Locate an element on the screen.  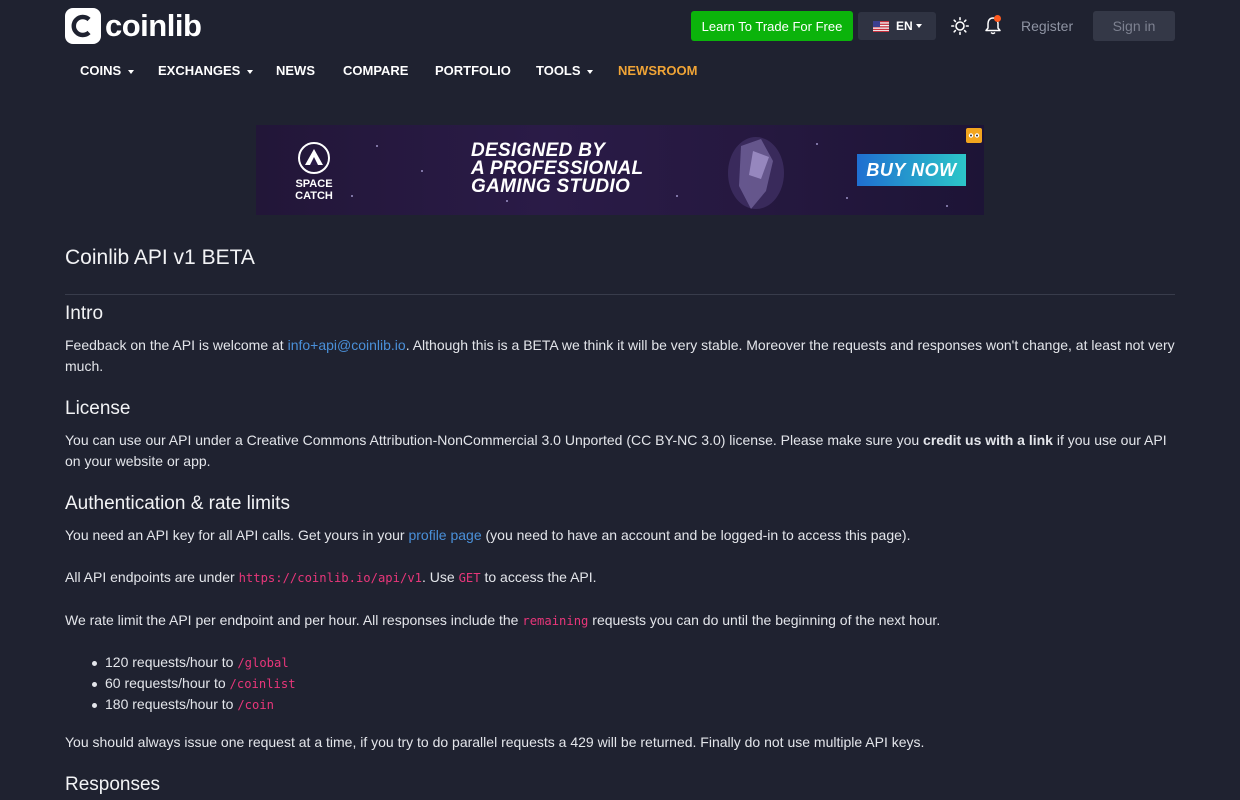
language-selector: EN is located at coordinates (897, 26).